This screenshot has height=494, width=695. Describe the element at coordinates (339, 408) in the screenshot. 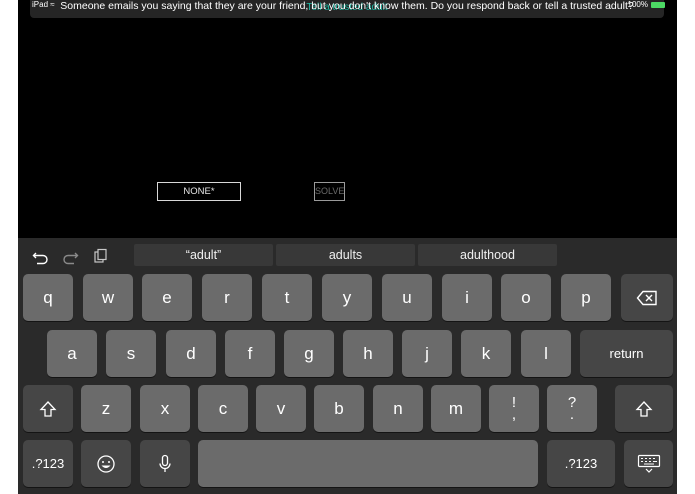

I see `key-b: b` at that location.